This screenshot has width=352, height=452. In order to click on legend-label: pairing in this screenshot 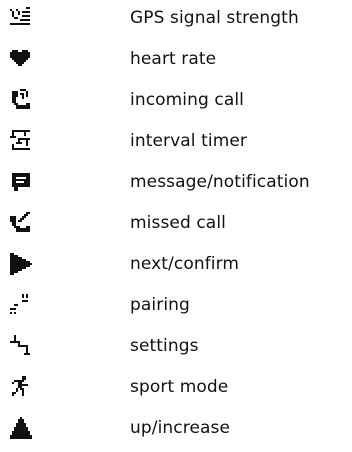, I will do `click(160, 305)`.